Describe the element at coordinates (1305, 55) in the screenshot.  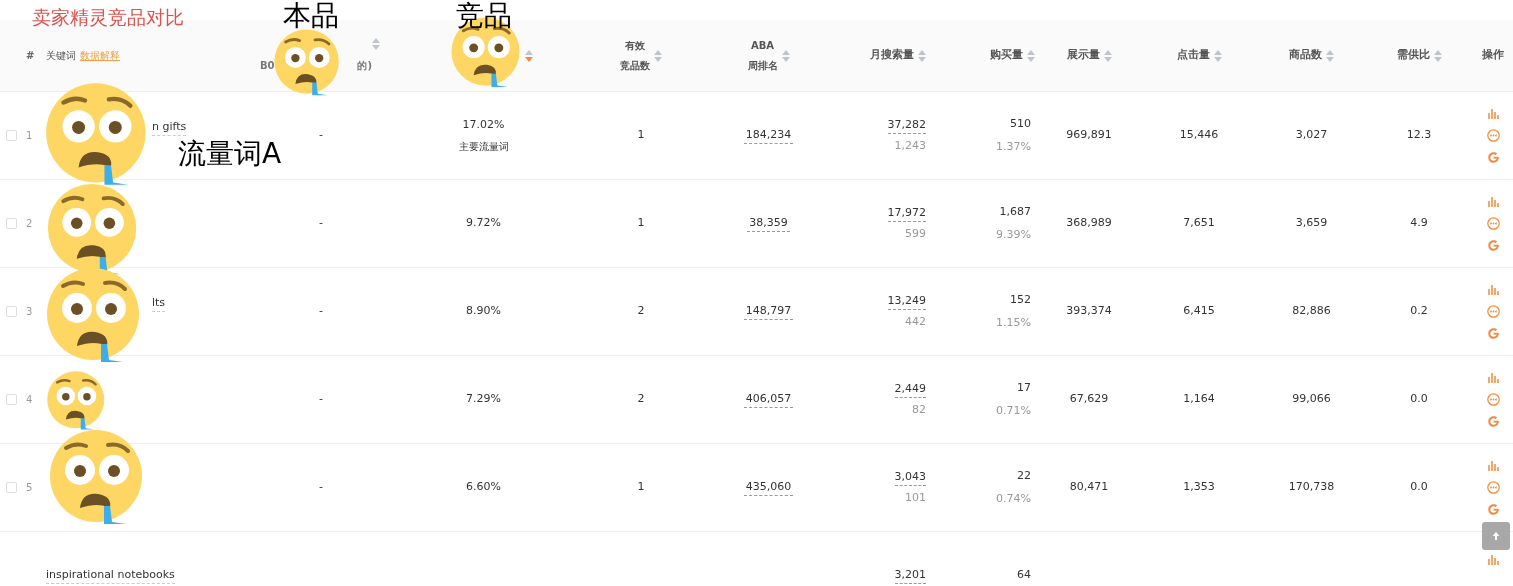
I see `column-header: 商品数` at that location.